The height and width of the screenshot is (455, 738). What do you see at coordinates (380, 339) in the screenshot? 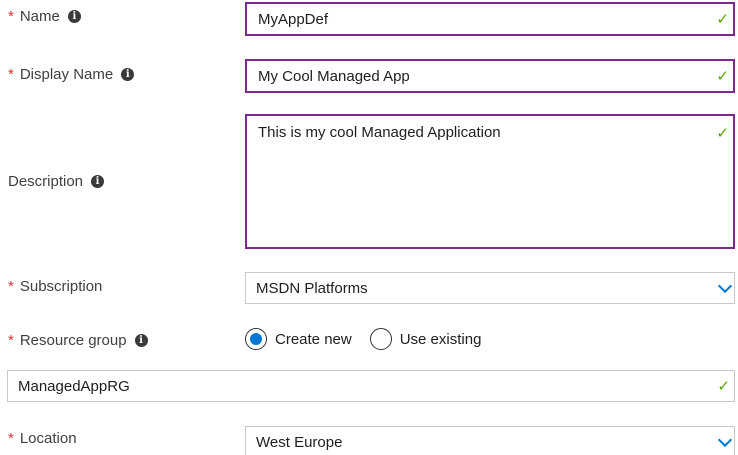
I see `radio-button-unselected` at bounding box center [380, 339].